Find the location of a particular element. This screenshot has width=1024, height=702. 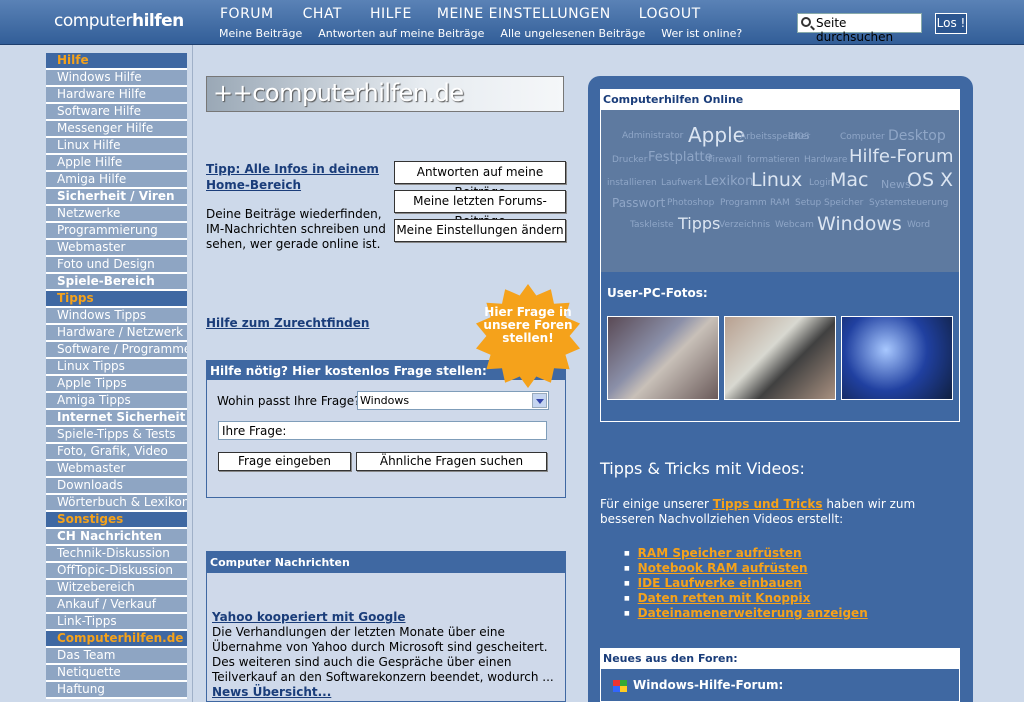

tag-link: Passwort is located at coordinates (638, 203).